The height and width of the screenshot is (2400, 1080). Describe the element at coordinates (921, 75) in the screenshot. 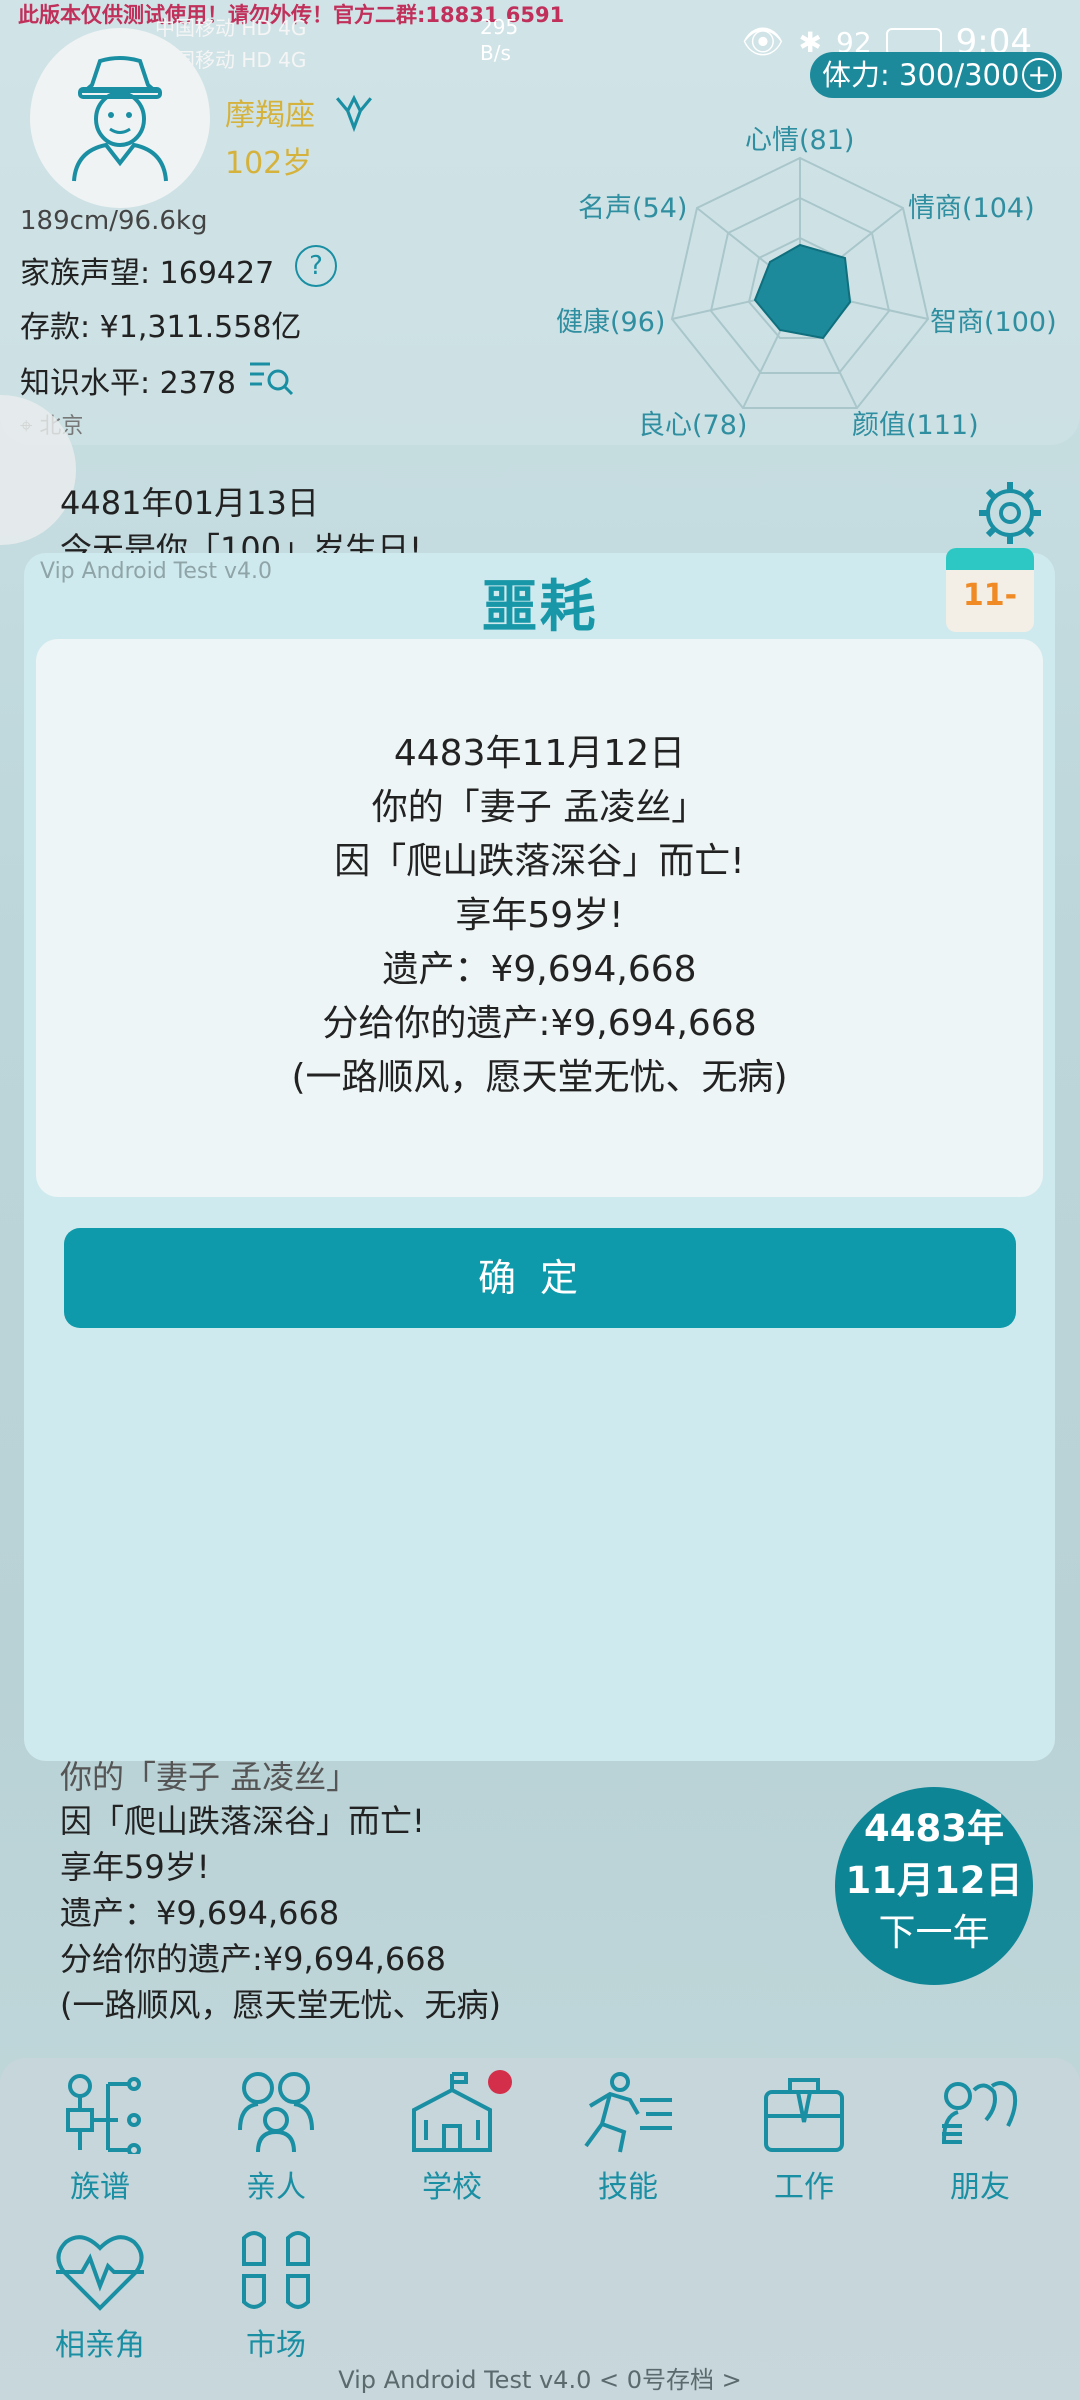

I see `stamina-text: 体力: 300/300` at that location.